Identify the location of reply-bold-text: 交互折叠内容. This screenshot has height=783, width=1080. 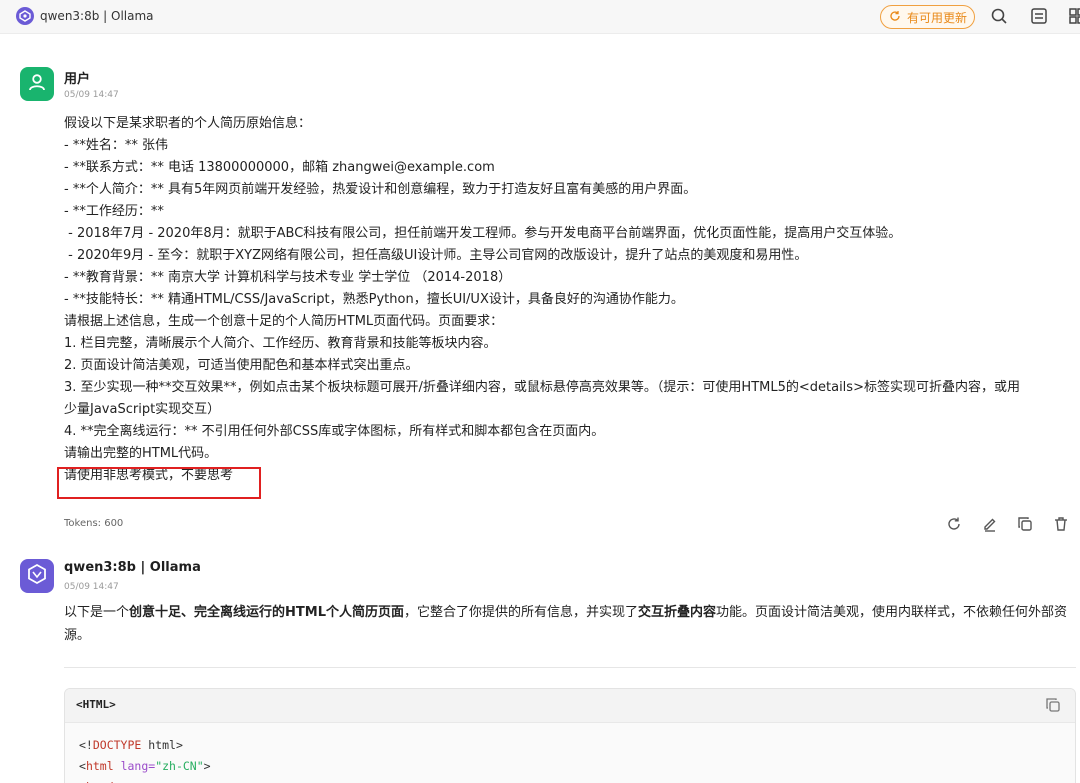
(677, 612).